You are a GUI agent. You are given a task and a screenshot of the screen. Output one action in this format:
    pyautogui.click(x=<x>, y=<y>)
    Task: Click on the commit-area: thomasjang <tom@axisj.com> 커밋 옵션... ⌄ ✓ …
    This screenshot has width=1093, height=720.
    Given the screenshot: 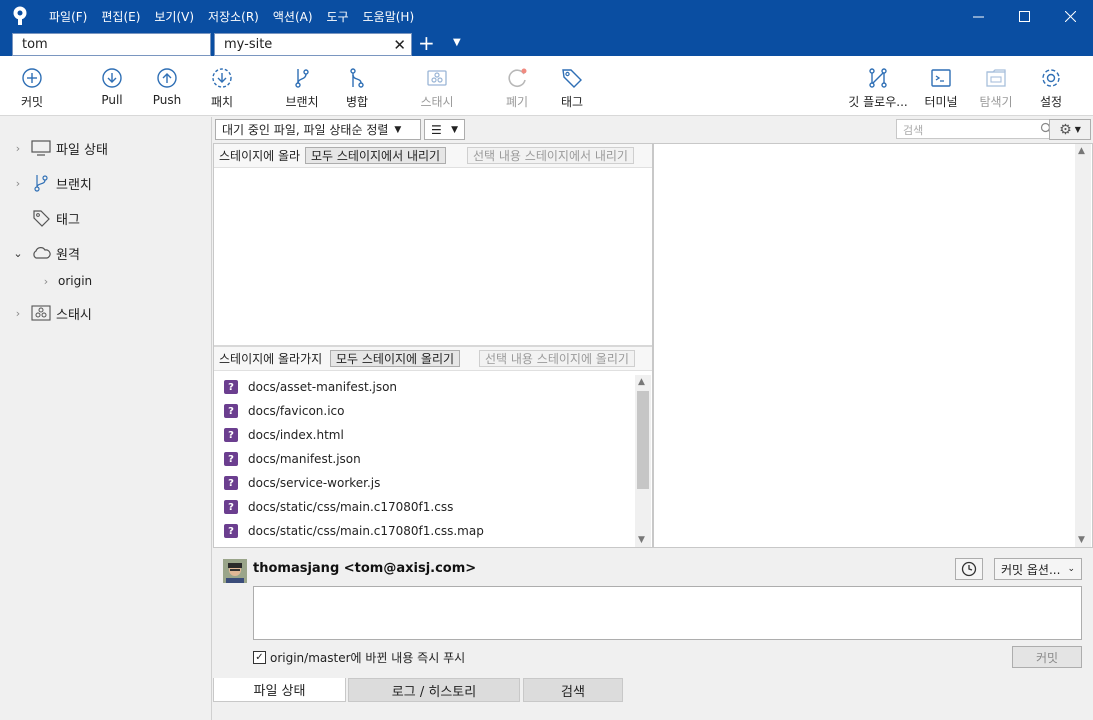 What is the action you would take?
    pyautogui.click(x=653, y=613)
    